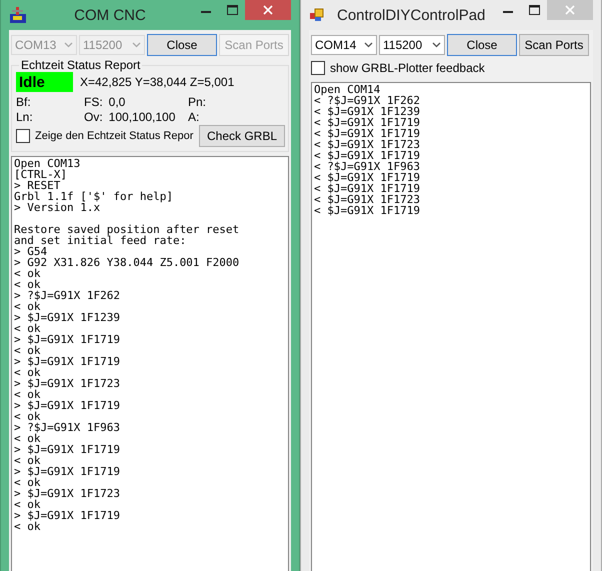 This screenshot has width=602, height=571. I want to click on log-line: > G54, so click(31, 251).